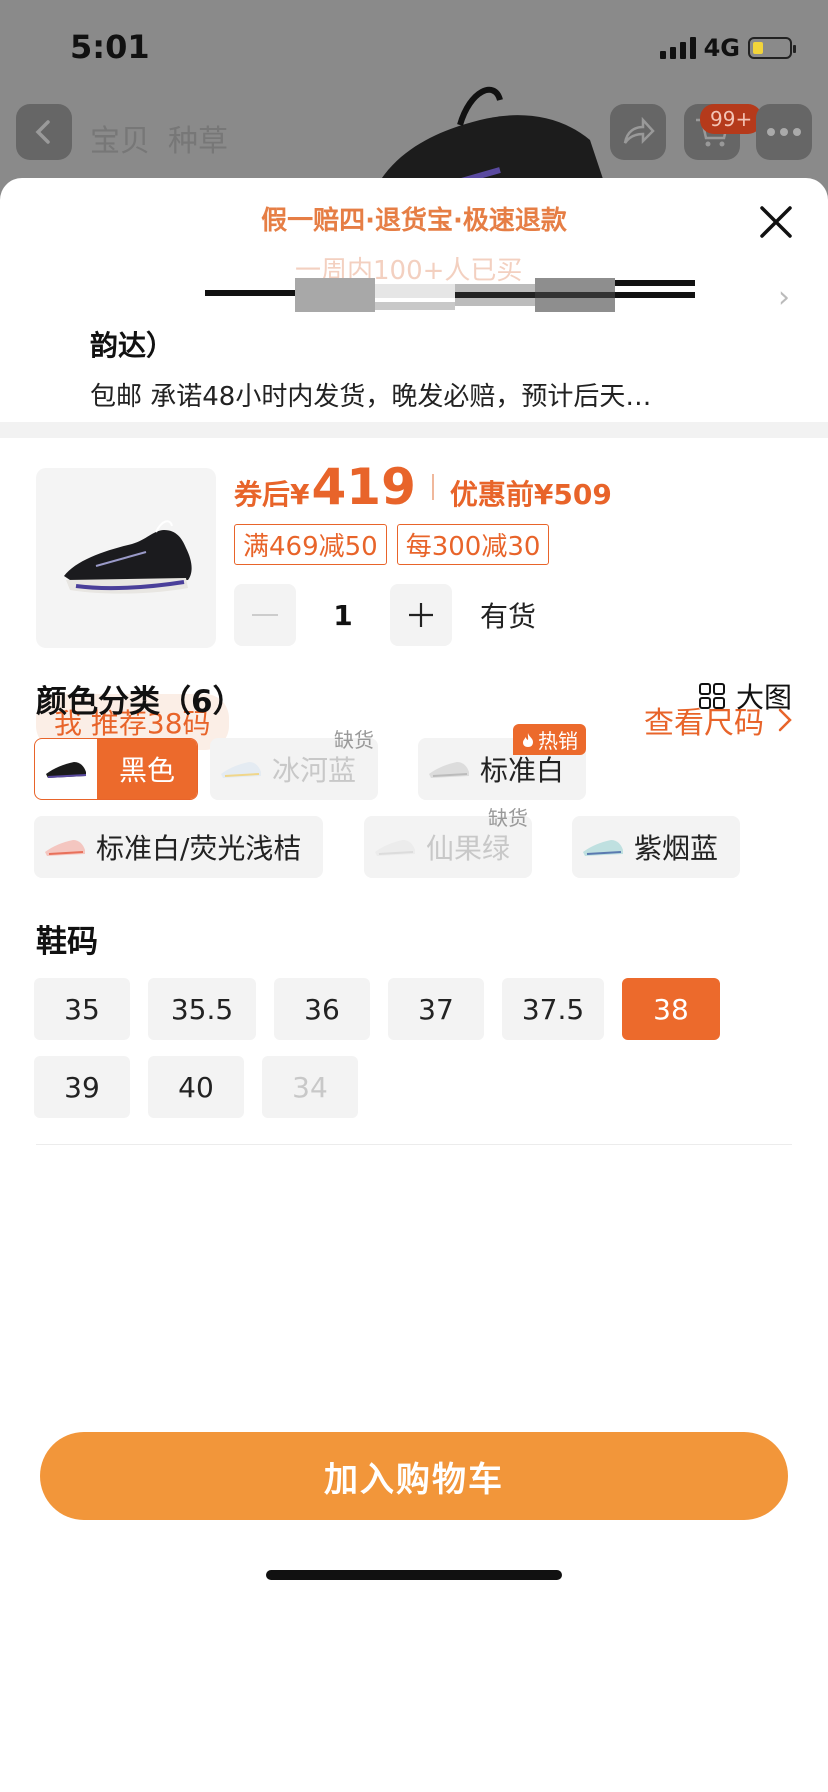 The height and width of the screenshot is (1792, 828). I want to click on big-view-toggle: 大图, so click(745, 696).